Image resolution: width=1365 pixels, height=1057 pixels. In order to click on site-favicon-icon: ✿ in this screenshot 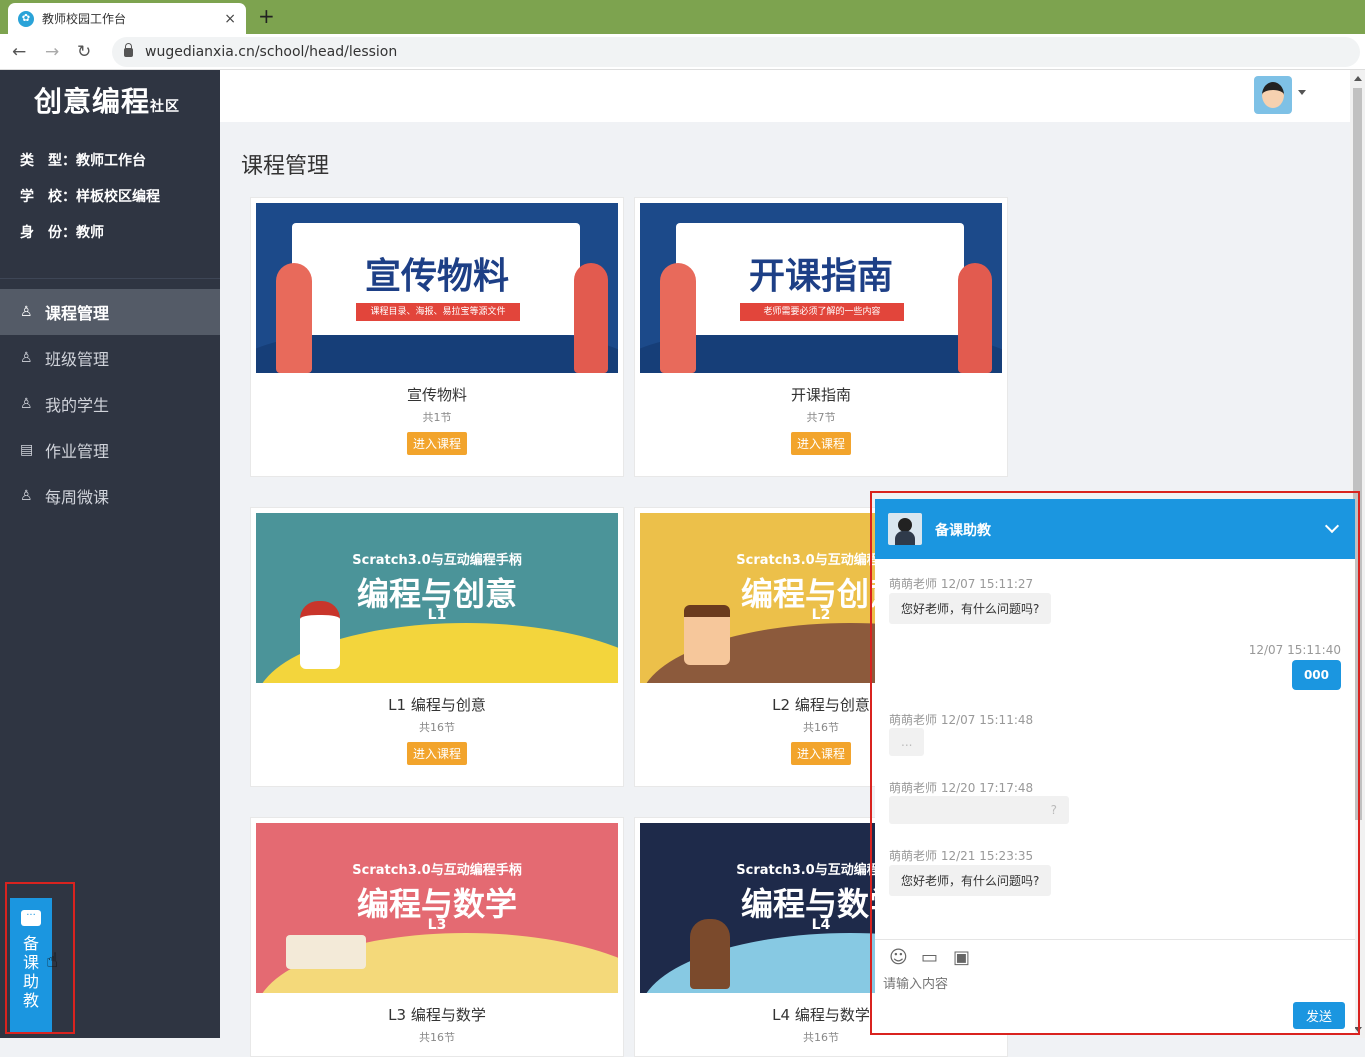, I will do `click(26, 18)`.